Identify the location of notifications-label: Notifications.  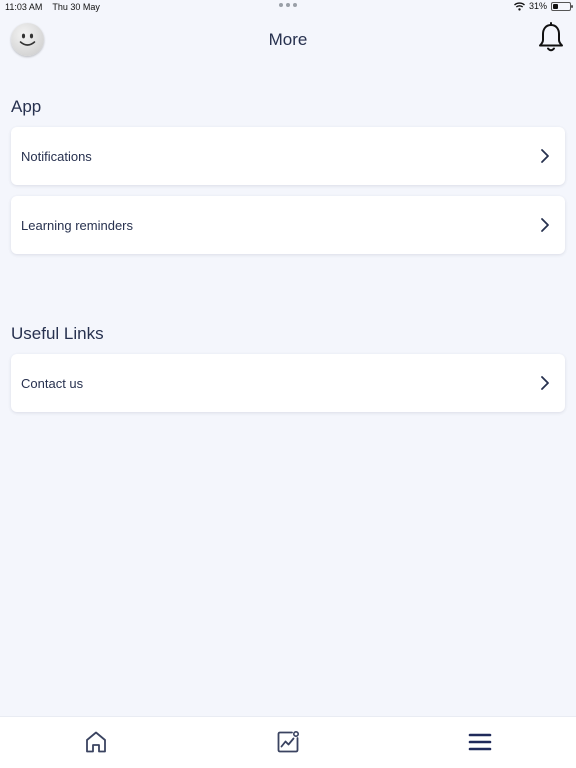
(56, 156).